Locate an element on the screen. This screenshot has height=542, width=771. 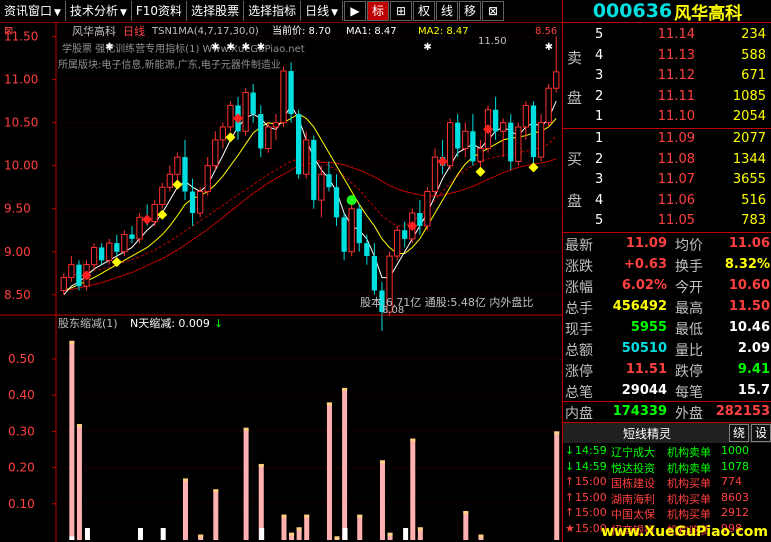
quote-value: 5955 is located at coordinates (648, 327).